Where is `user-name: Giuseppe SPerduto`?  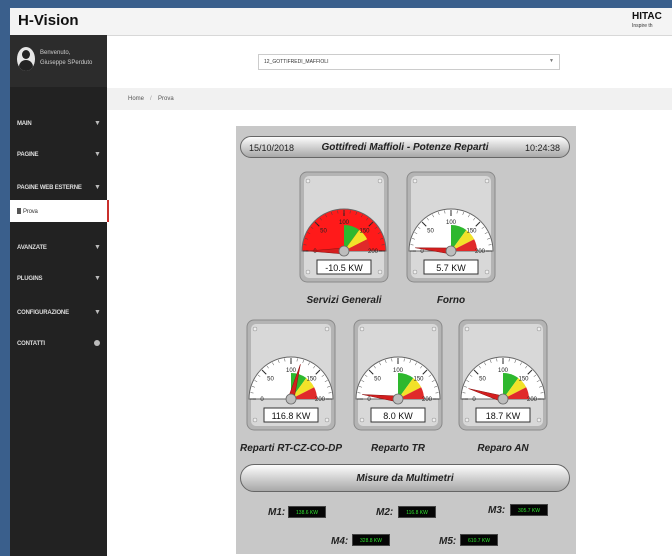
user-name: Giuseppe SPerduto is located at coordinates (66, 63).